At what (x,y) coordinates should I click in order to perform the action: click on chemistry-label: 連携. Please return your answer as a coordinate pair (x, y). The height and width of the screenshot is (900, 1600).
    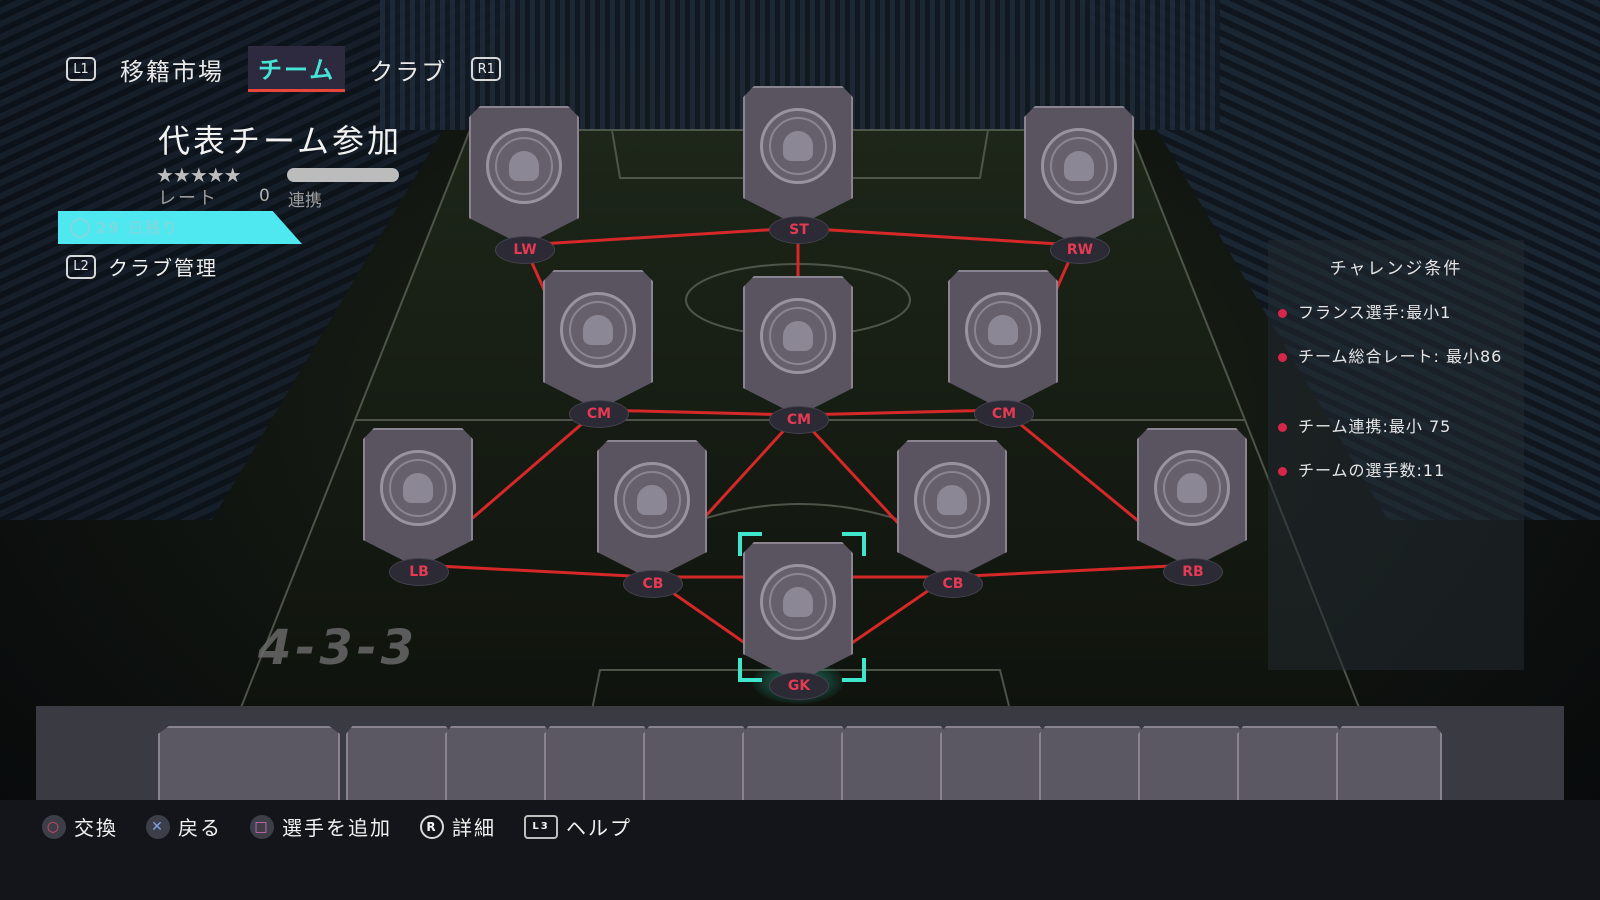
    Looking at the image, I should click on (305, 201).